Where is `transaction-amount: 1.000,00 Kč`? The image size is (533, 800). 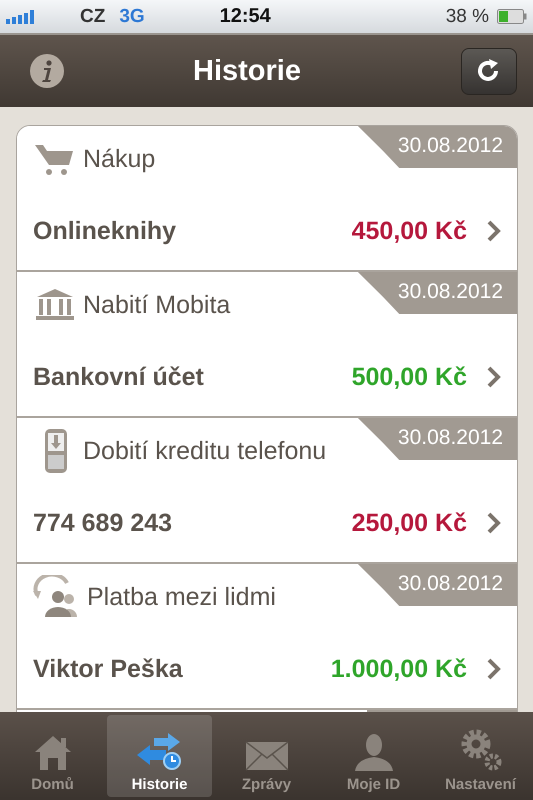
transaction-amount: 1.000,00 Kč is located at coordinates (398, 669).